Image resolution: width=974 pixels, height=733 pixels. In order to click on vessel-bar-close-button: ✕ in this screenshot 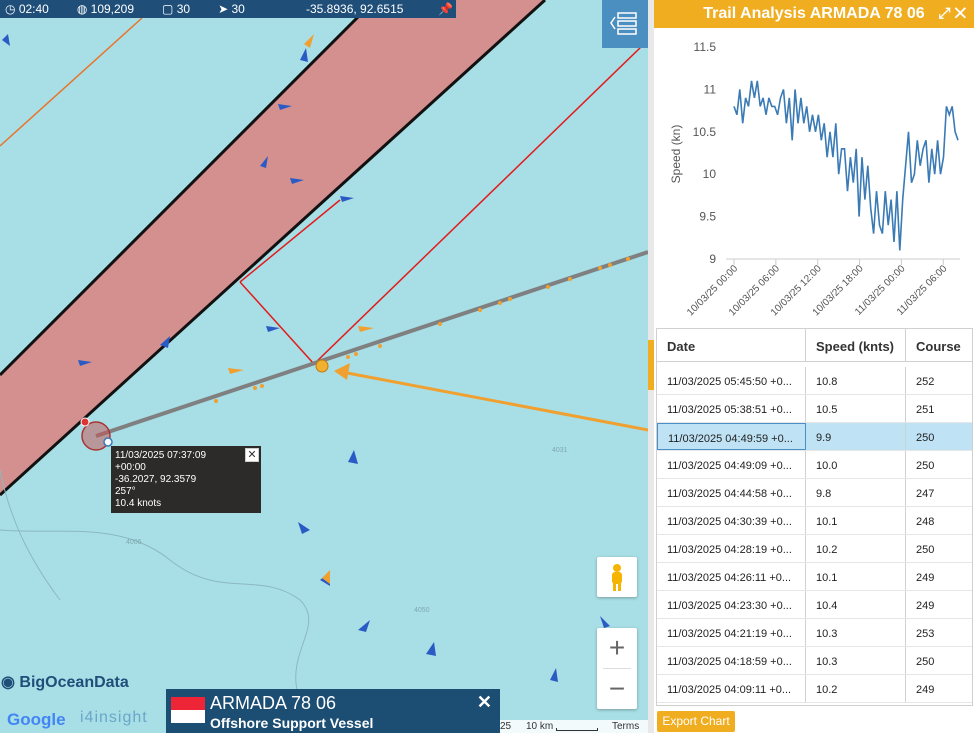, I will do `click(484, 702)`.